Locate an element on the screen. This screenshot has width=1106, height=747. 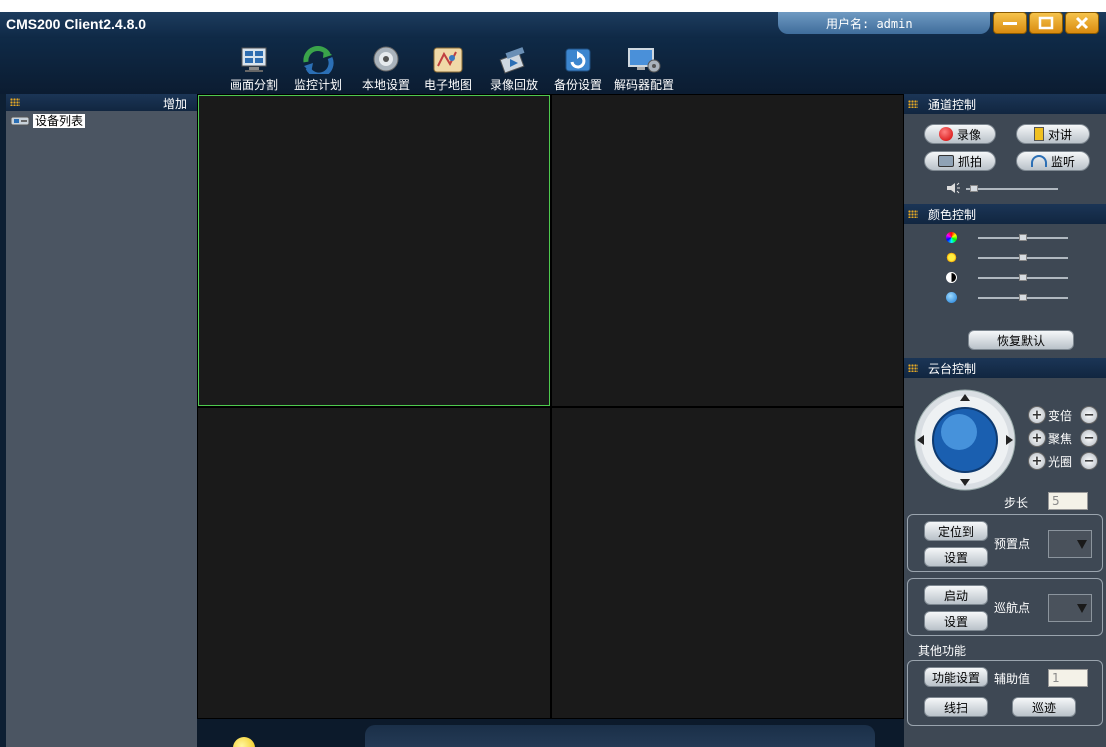
toolbar-local-settings: 本地设置 is located at coordinates (386, 67).